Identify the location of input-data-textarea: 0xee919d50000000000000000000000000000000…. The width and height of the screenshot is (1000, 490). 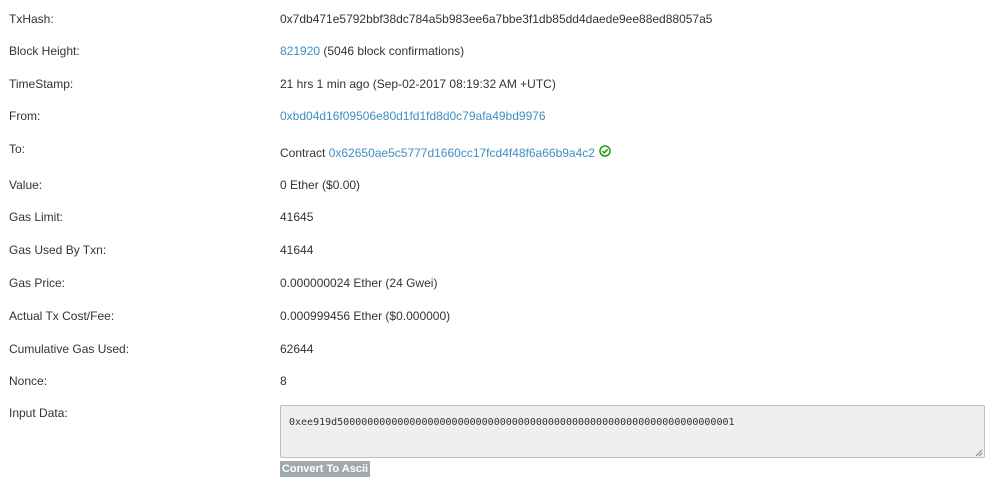
(632, 431).